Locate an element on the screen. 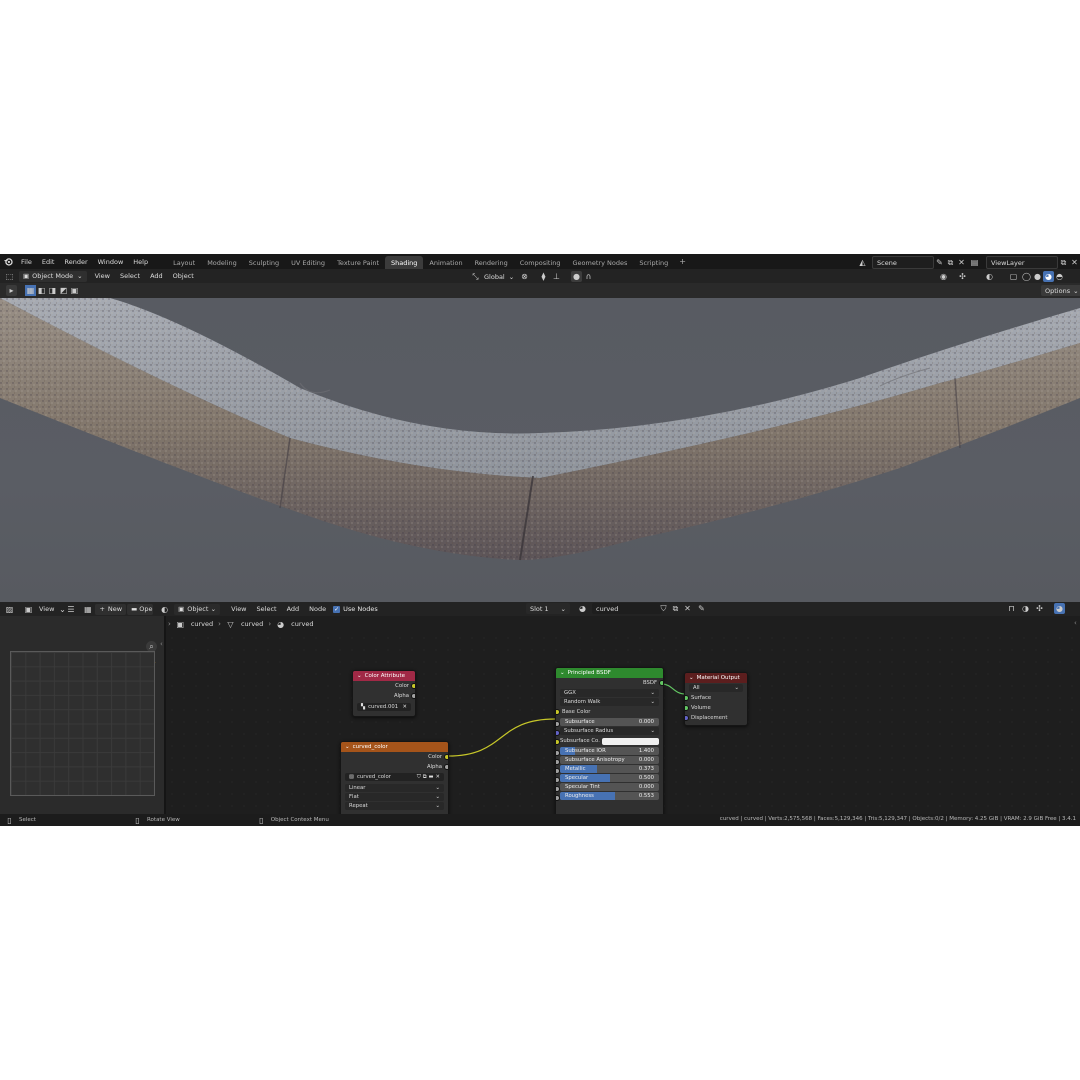 The image size is (1080, 1080). slider-roughness: Roughness 0.553 is located at coordinates (609, 796).